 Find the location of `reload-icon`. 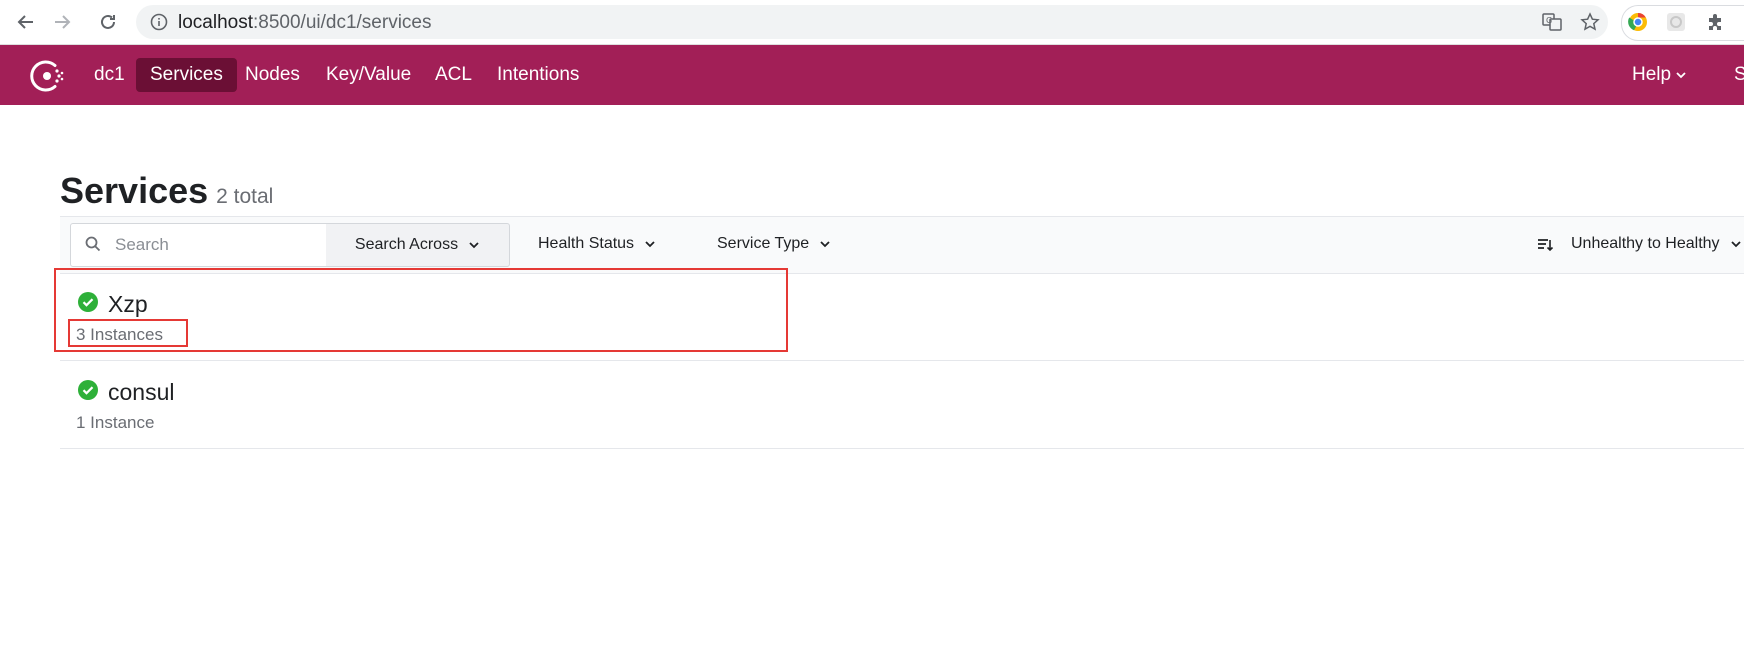

reload-icon is located at coordinates (108, 22).